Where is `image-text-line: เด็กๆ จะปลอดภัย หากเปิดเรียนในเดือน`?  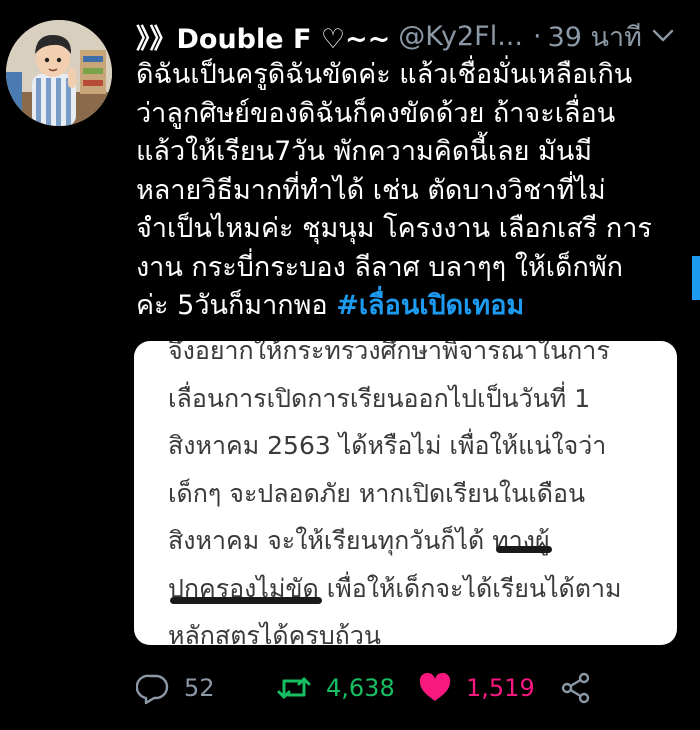 image-text-line: เด็กๆ จะปลอดภัย หากเปิดเรียนในเดือน is located at coordinates (377, 493).